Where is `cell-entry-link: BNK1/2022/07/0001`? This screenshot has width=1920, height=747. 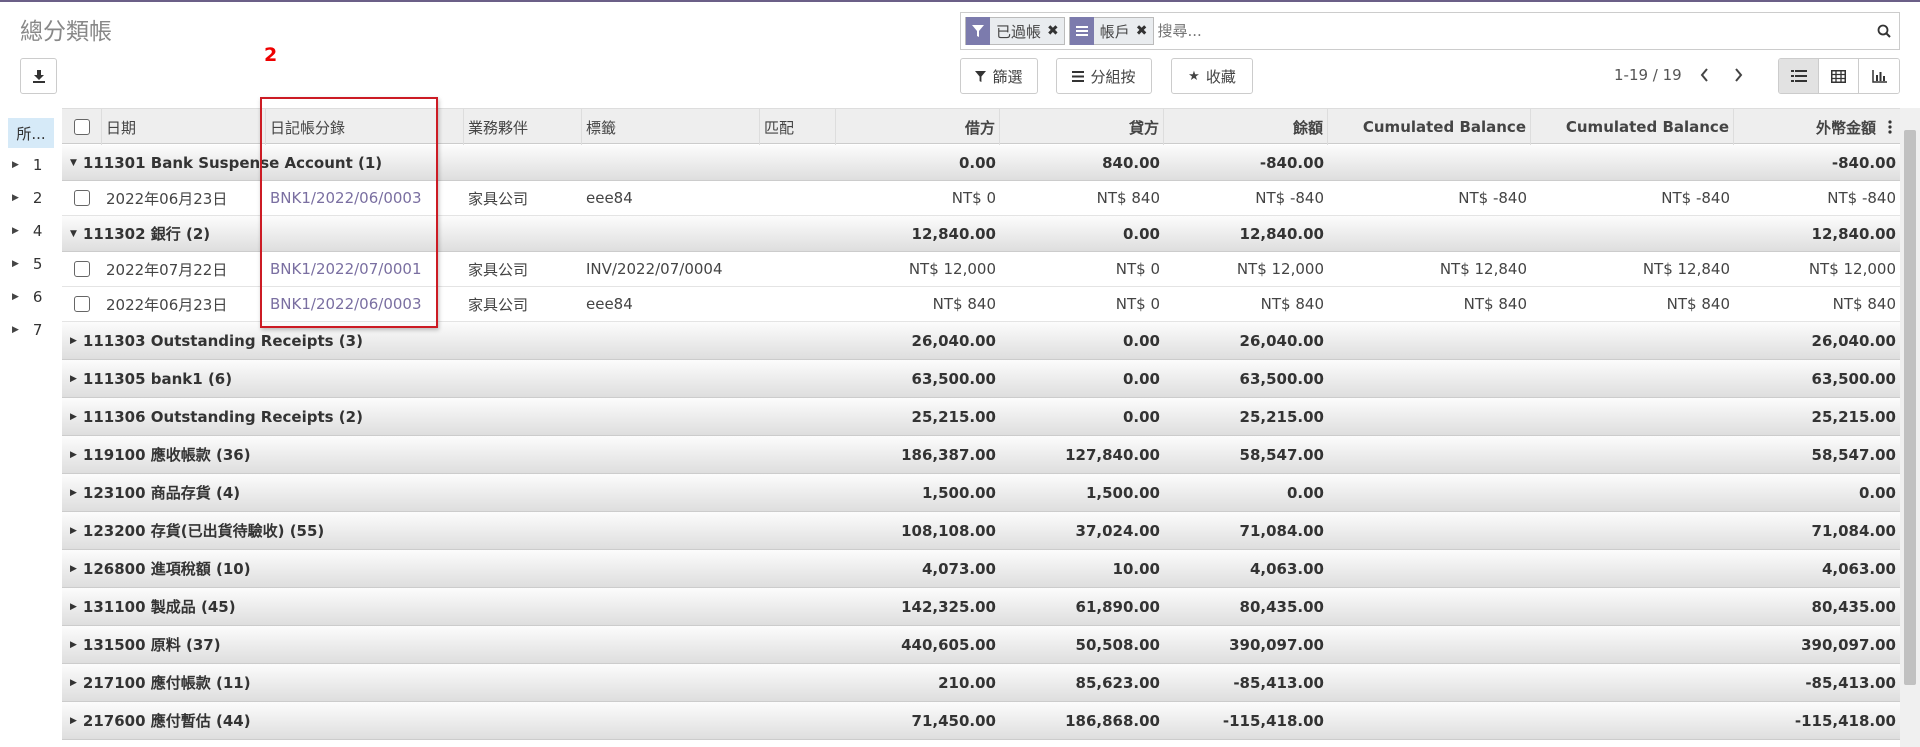 cell-entry-link: BNK1/2022/07/0001 is located at coordinates (365, 269).